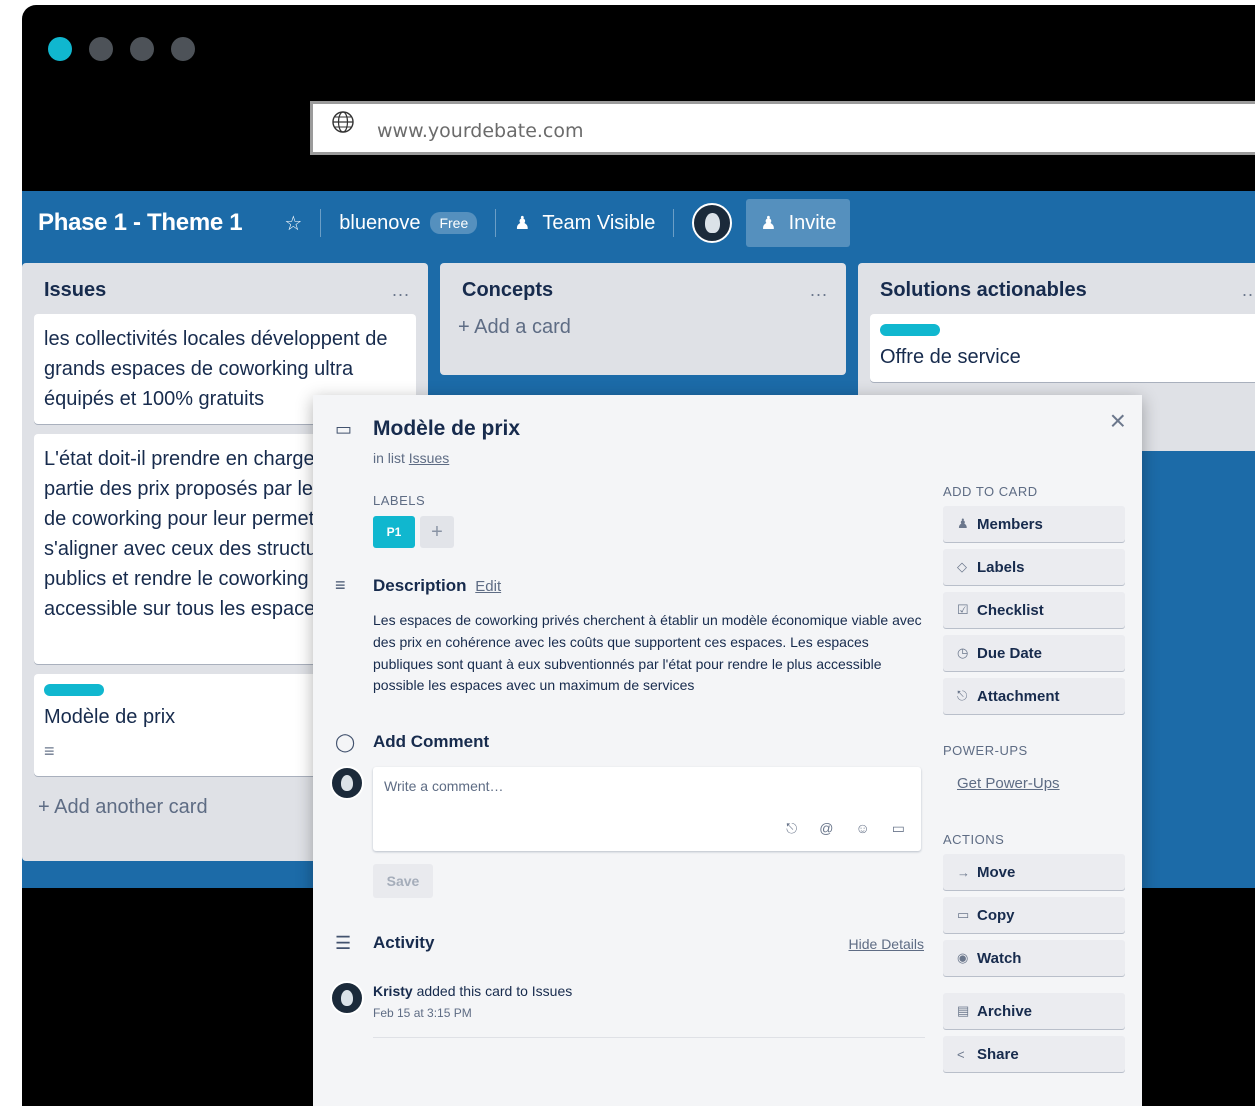 This screenshot has height=1106, width=1255. I want to click on add-card-button: + Add a card, so click(643, 331).